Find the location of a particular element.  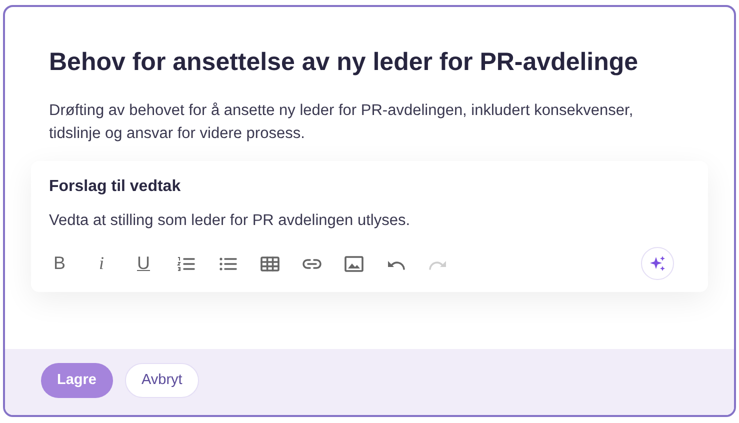

italic-button: i is located at coordinates (101, 263).